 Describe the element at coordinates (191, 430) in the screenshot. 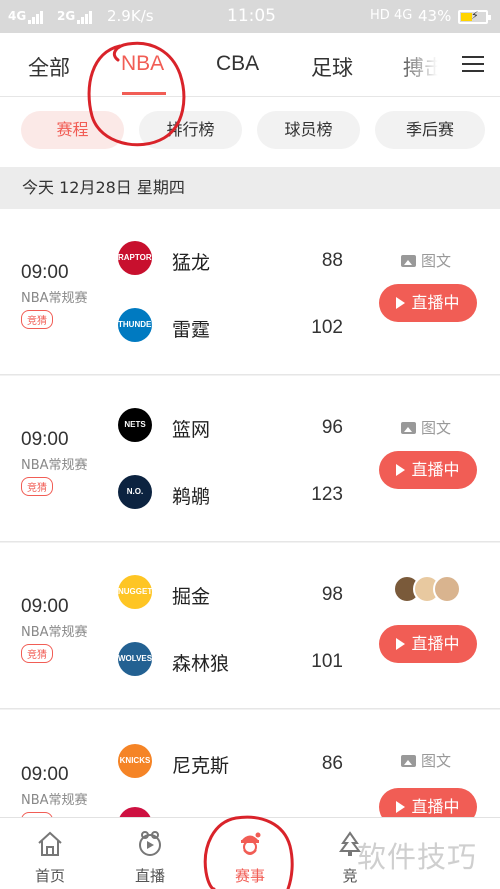

I see `home-team-name: 篮网` at that location.